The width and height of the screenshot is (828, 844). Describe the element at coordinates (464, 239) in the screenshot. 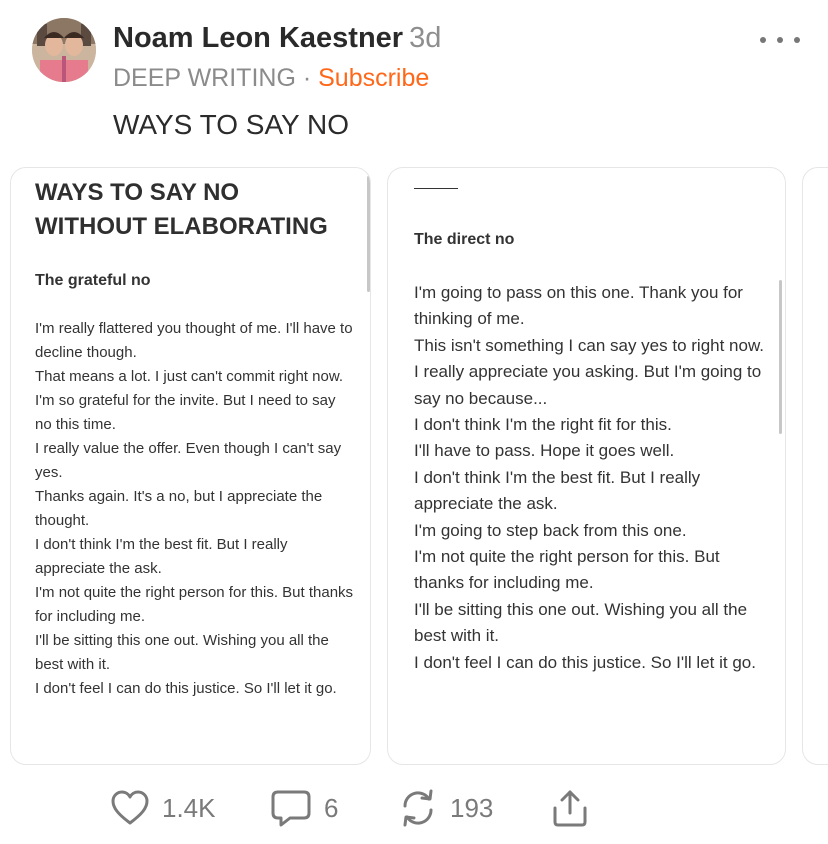

I see `section-heading: The direct no` at that location.